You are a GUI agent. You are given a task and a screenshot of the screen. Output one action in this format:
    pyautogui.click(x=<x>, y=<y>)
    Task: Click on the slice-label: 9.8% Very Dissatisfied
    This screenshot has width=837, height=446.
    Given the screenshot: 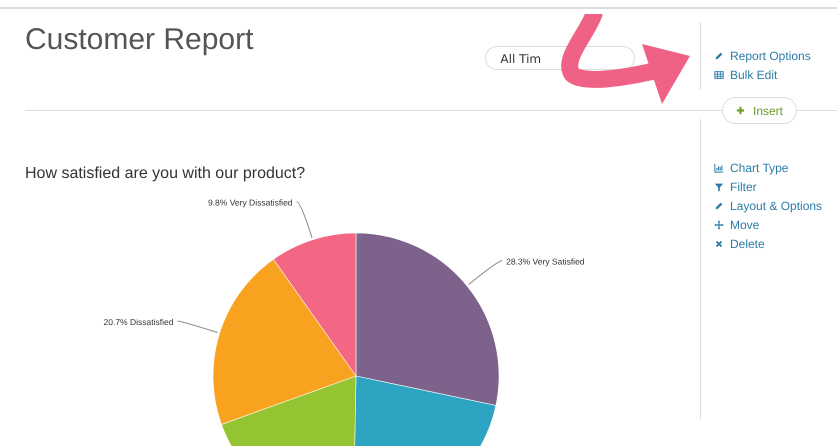 What is the action you would take?
    pyautogui.click(x=250, y=203)
    